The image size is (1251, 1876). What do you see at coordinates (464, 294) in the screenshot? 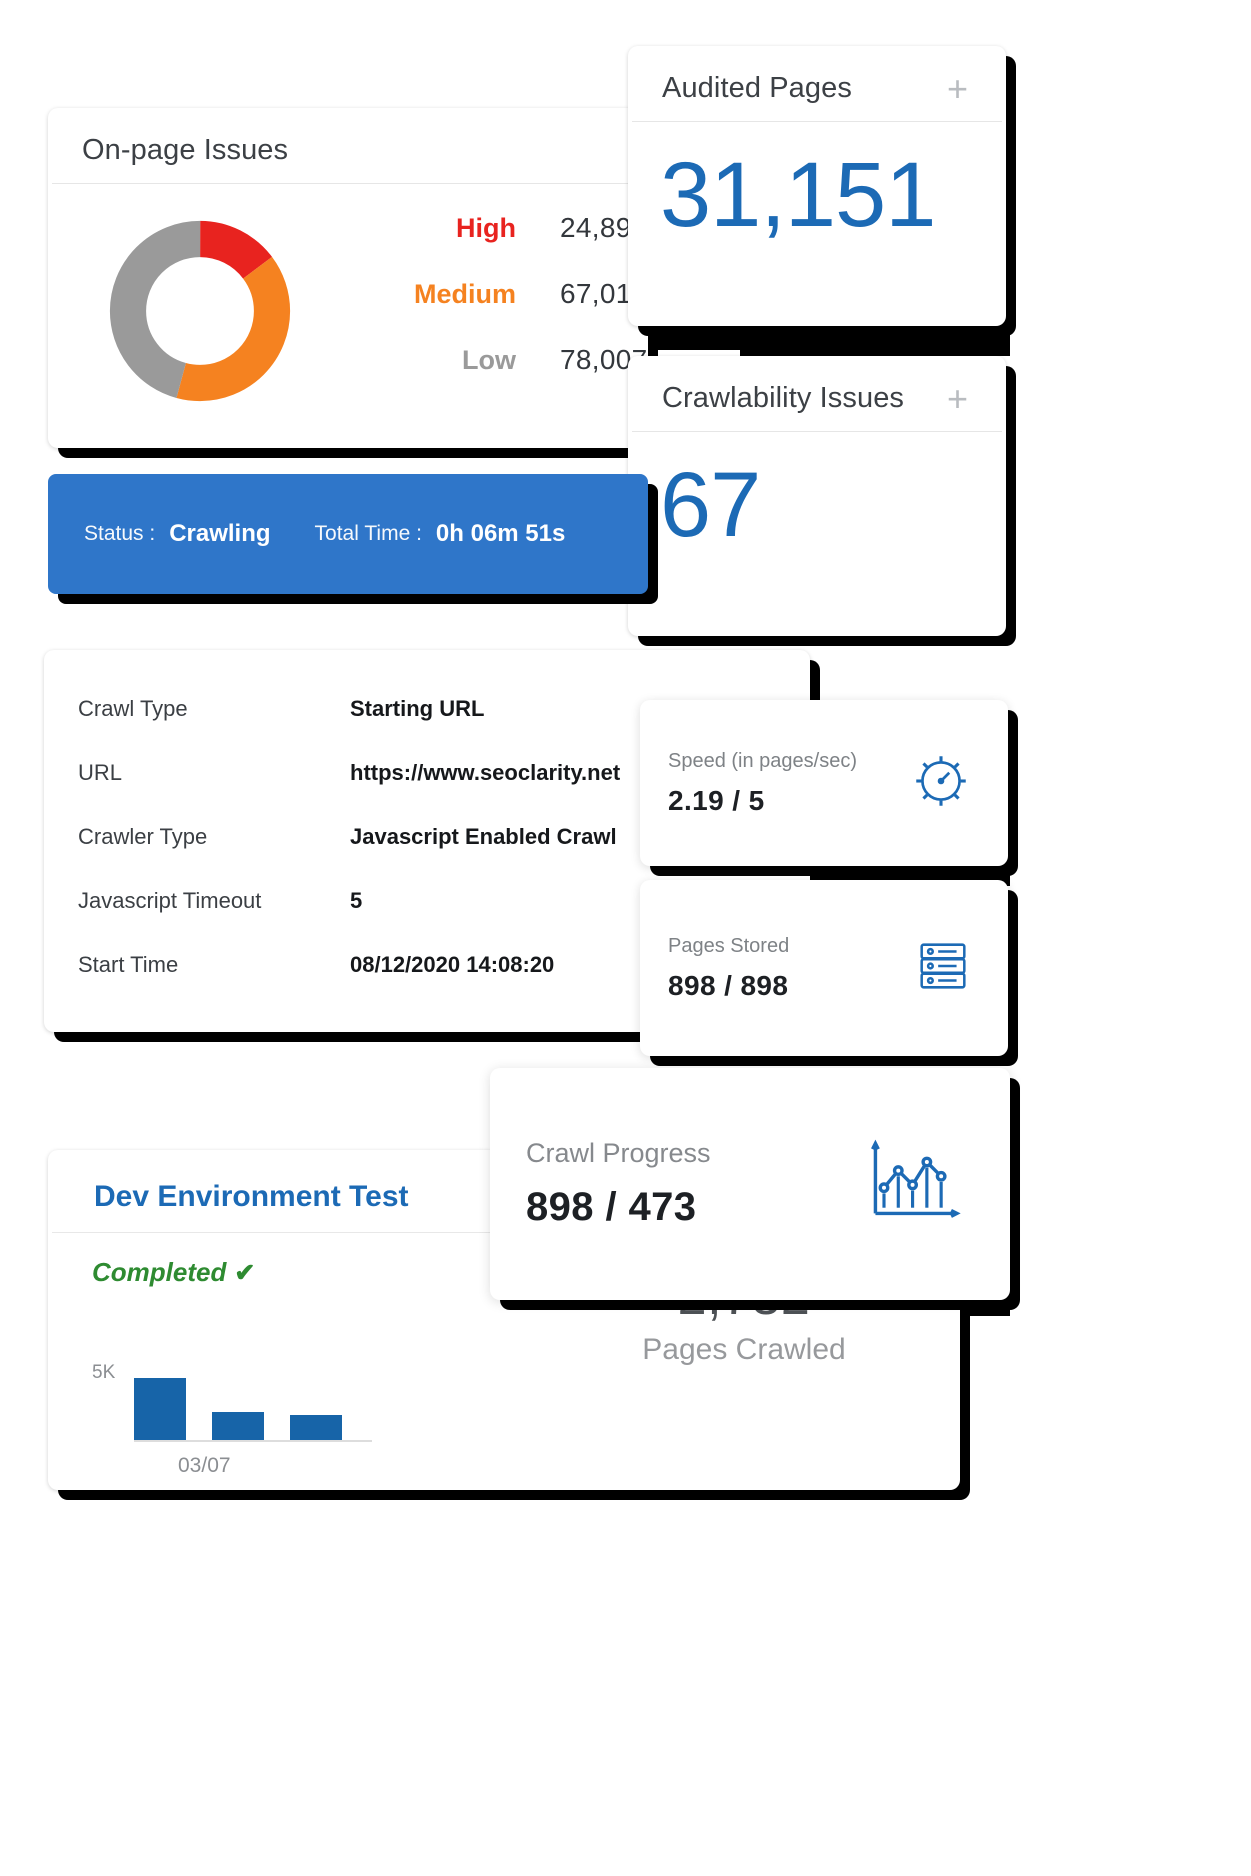
I see `legend-label-medium: Medium` at bounding box center [464, 294].